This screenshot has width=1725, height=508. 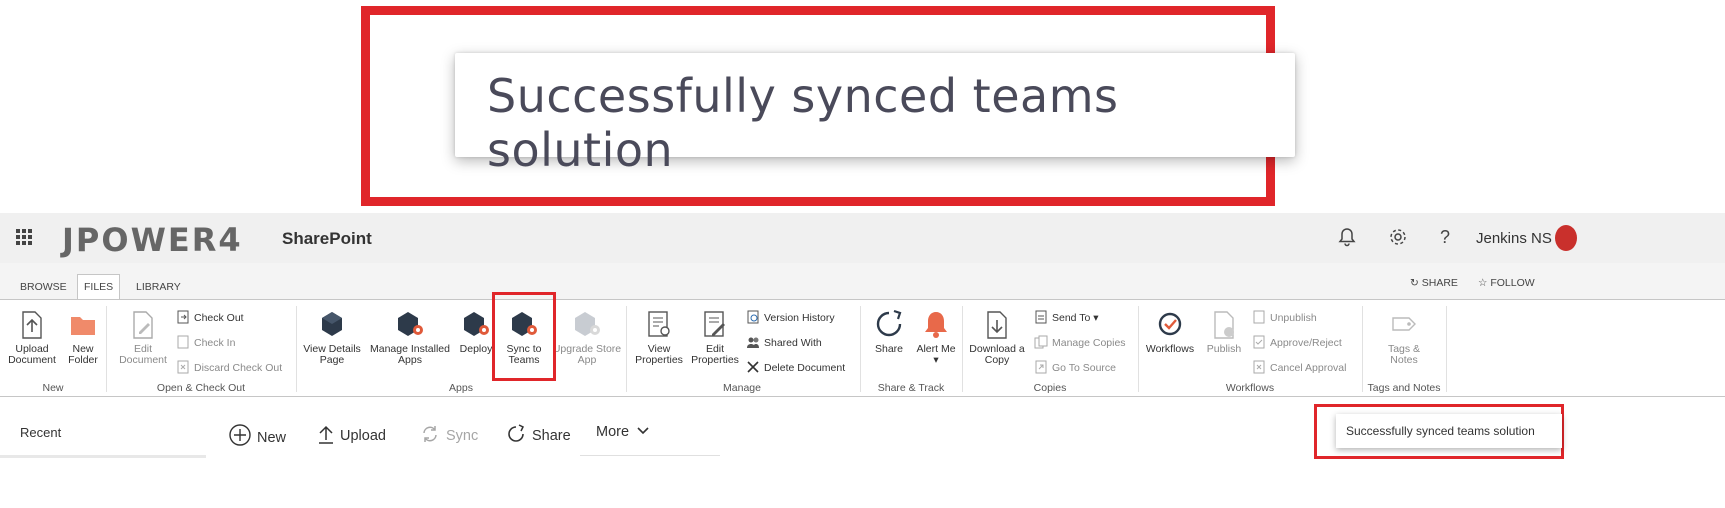 What do you see at coordinates (1483, 283) in the screenshot?
I see `star-icon: ☆` at bounding box center [1483, 283].